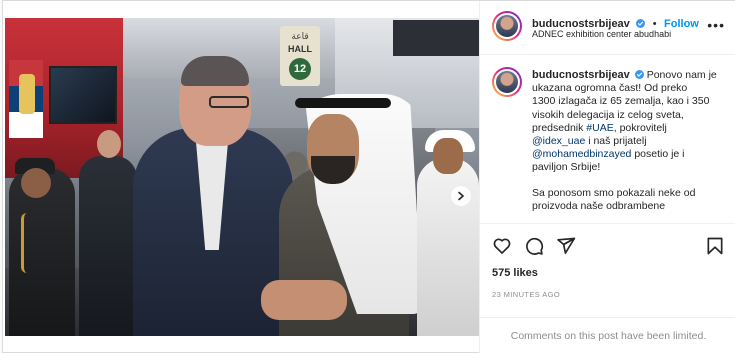  What do you see at coordinates (716, 25) in the screenshot?
I see `more-options-icon: •••` at bounding box center [716, 25].